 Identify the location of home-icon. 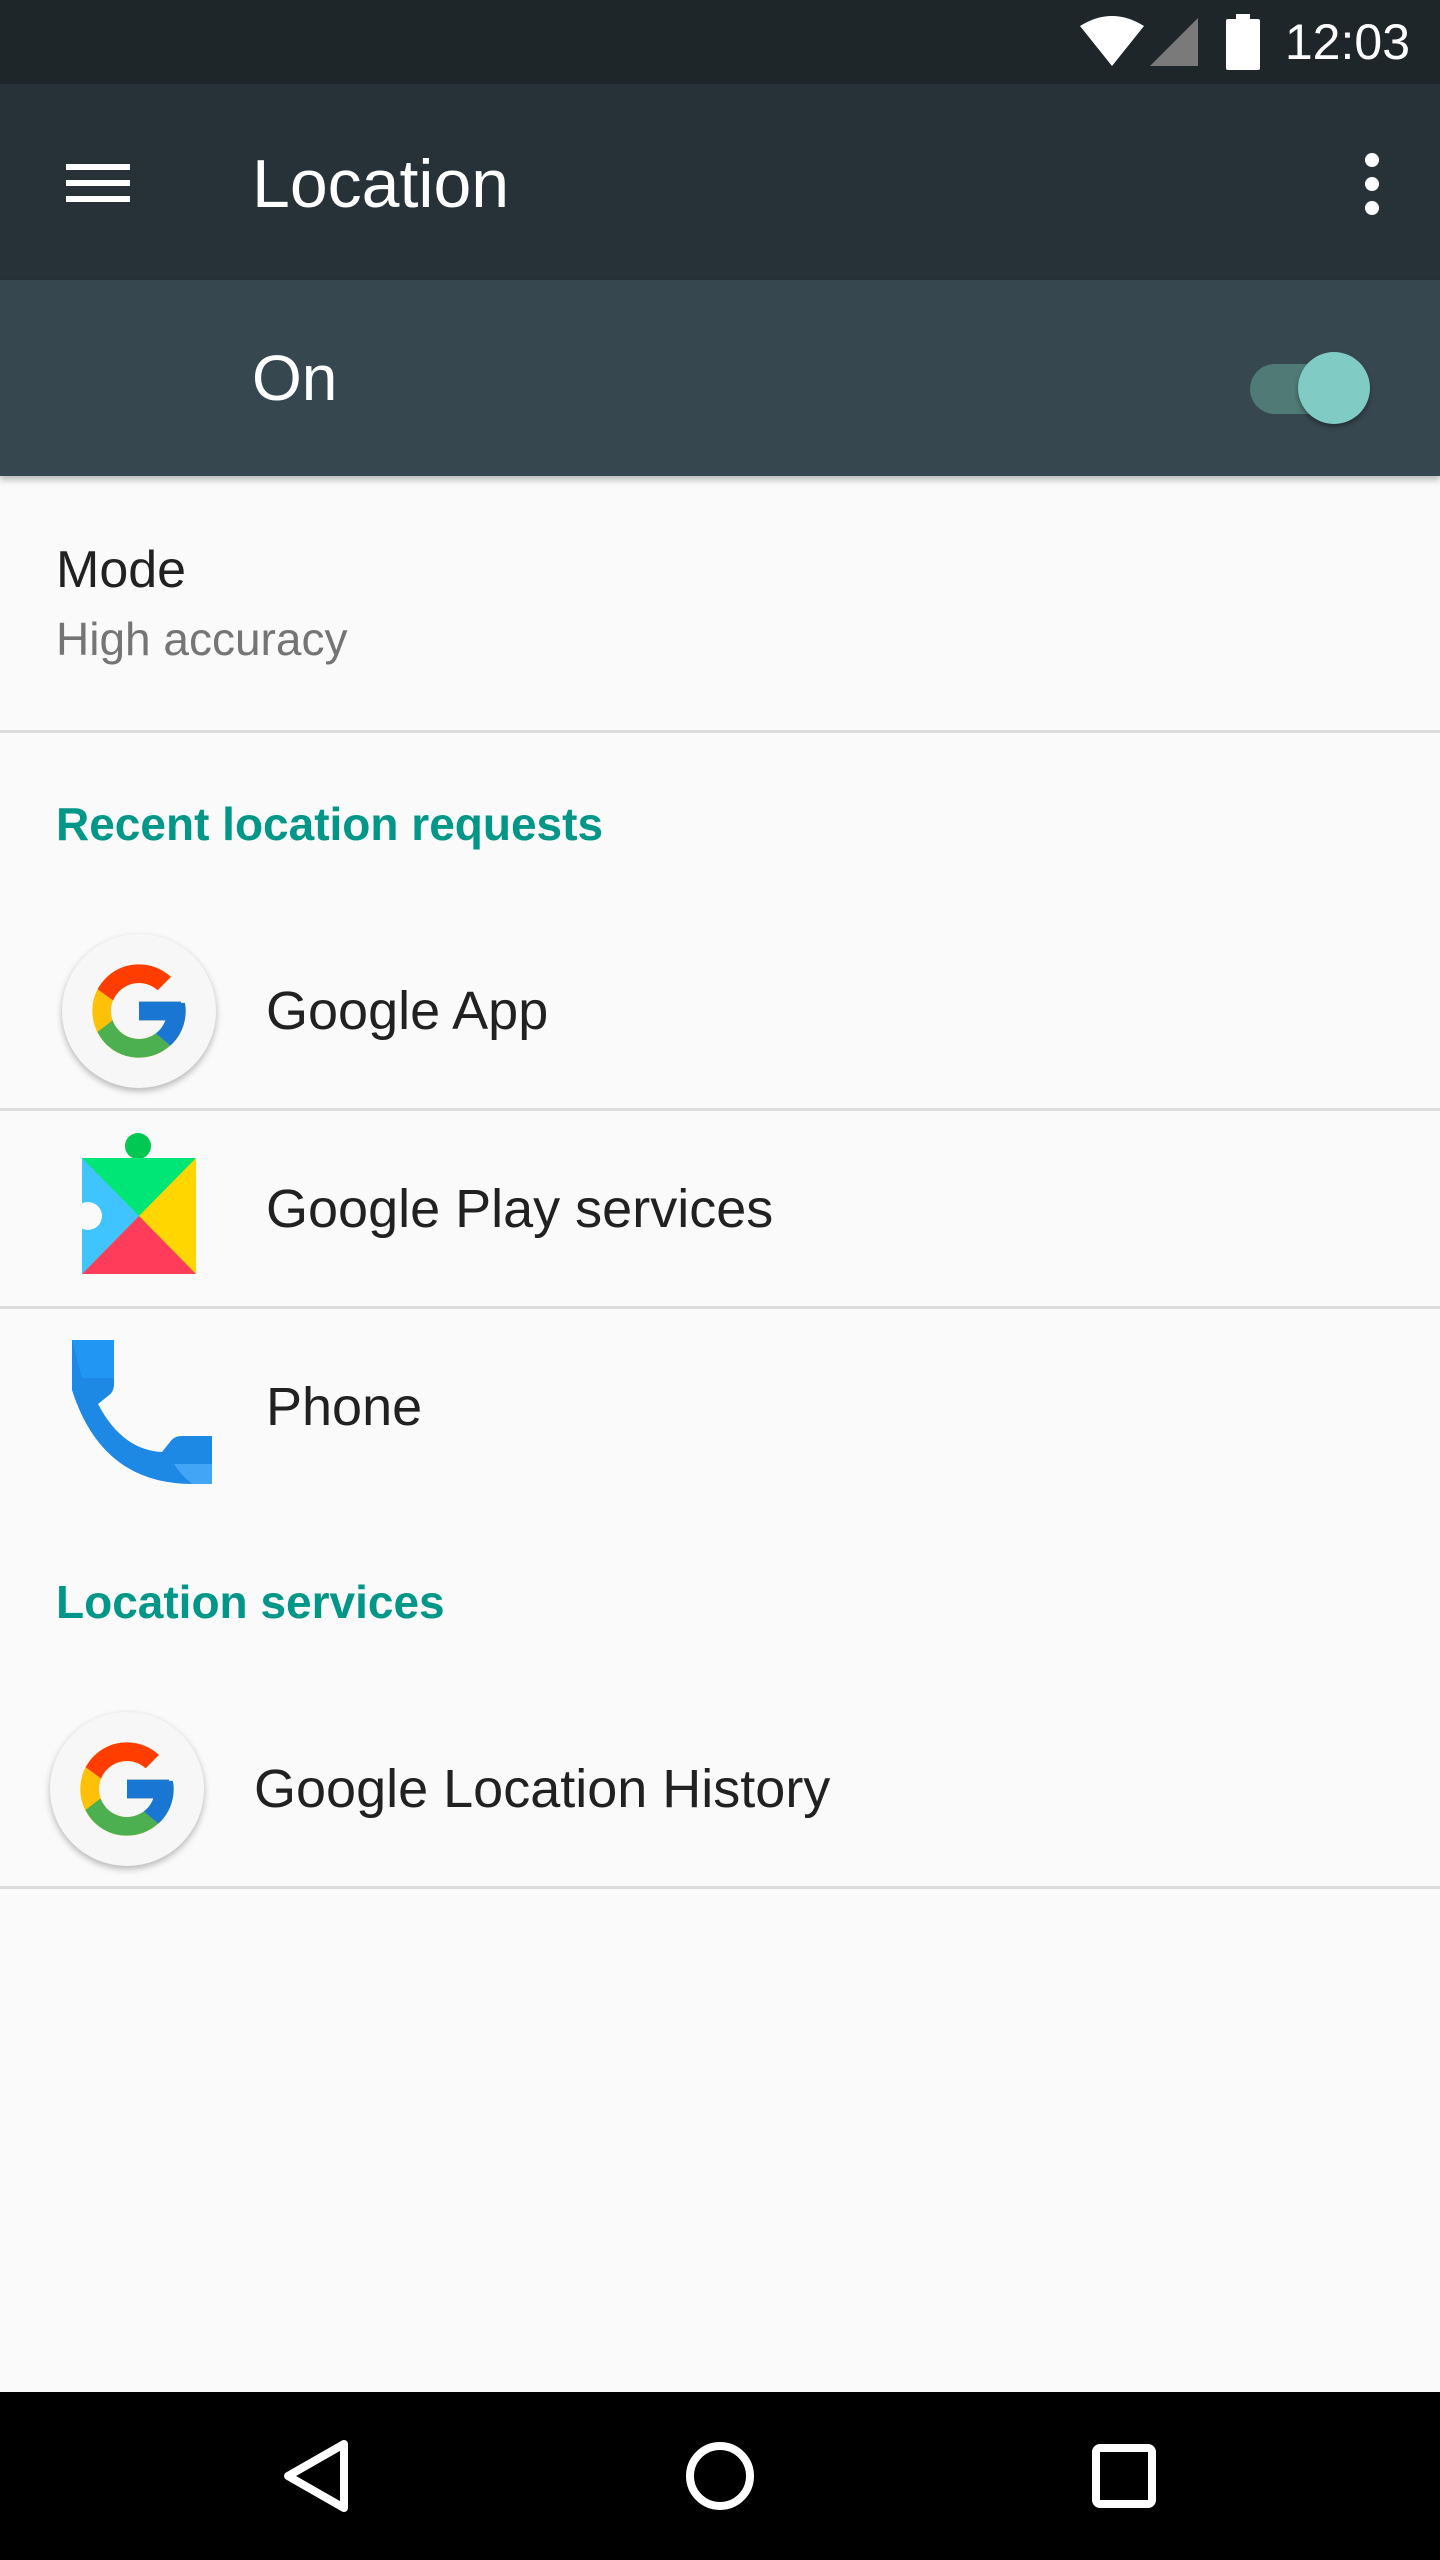
(720, 2476).